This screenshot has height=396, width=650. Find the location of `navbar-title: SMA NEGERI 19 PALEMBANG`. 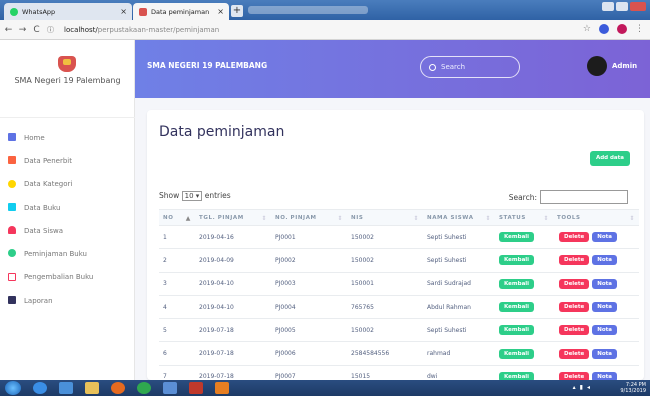

navbar-title: SMA NEGERI 19 PALEMBANG is located at coordinates (207, 65).